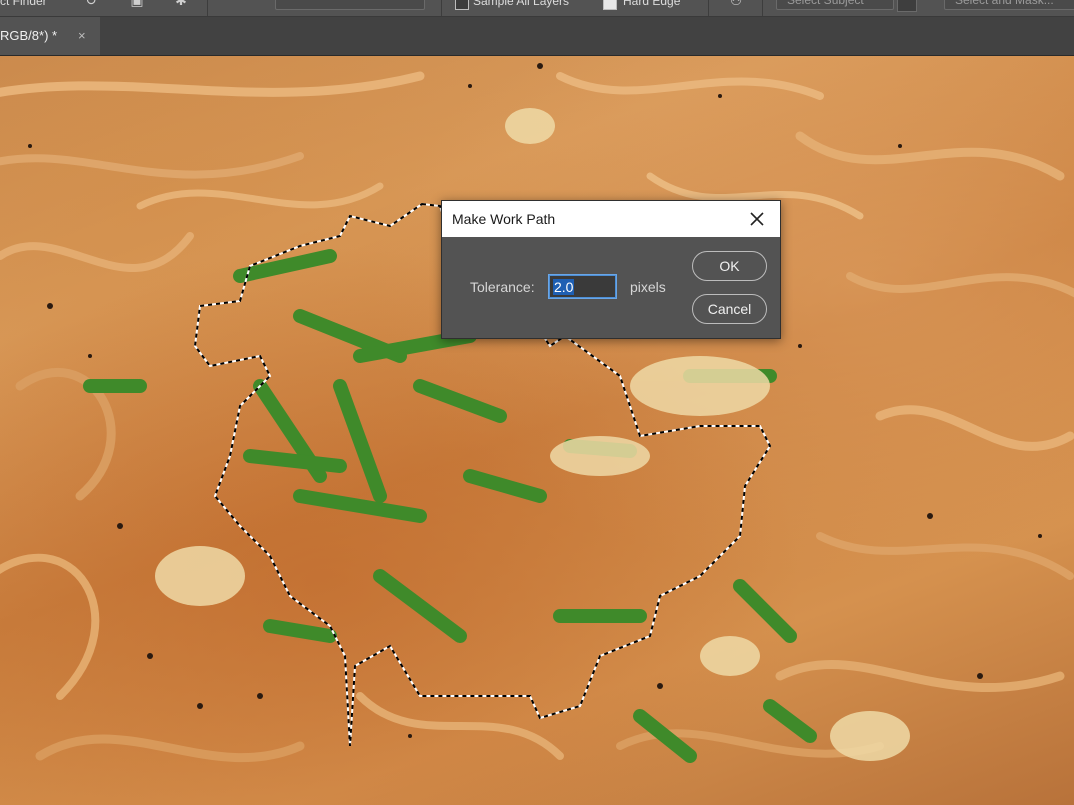  What do you see at coordinates (521, 4) in the screenshot?
I see `sample-all-layers-label: Sample All Layers` at bounding box center [521, 4].